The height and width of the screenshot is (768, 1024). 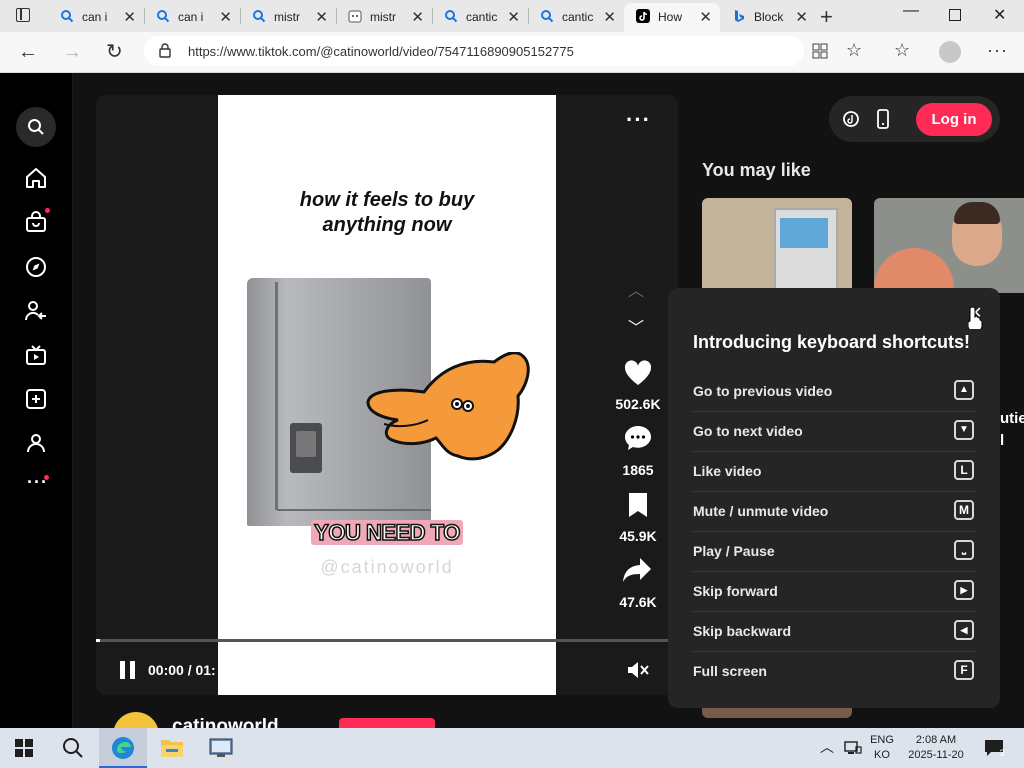 What do you see at coordinates (727, 471) in the screenshot?
I see `shortcut-label: Like video` at bounding box center [727, 471].